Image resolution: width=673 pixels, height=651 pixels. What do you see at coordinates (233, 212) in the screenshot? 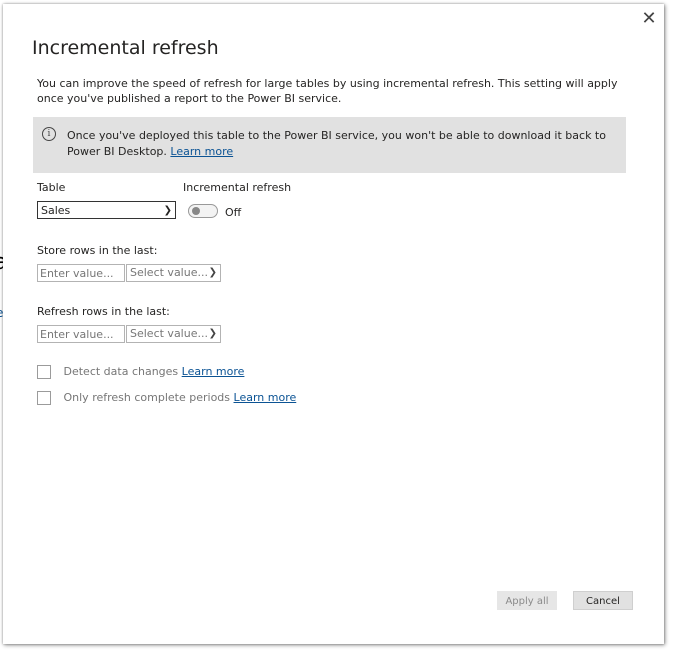
I see `toggle-state-label: Off` at bounding box center [233, 212].